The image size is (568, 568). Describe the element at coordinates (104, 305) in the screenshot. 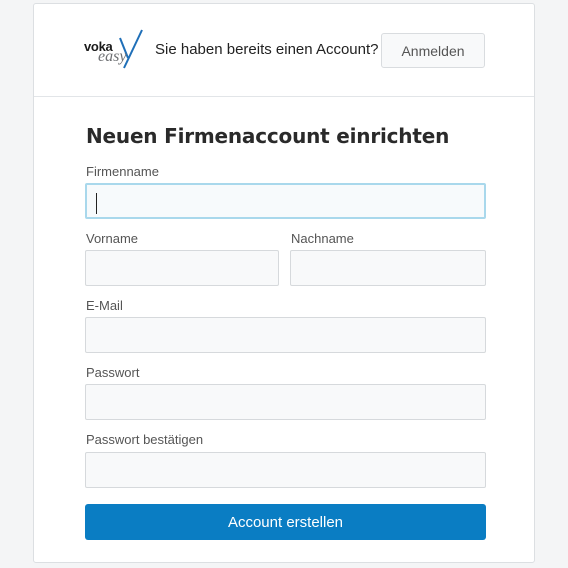

I see `email-label: E-Mail` at that location.